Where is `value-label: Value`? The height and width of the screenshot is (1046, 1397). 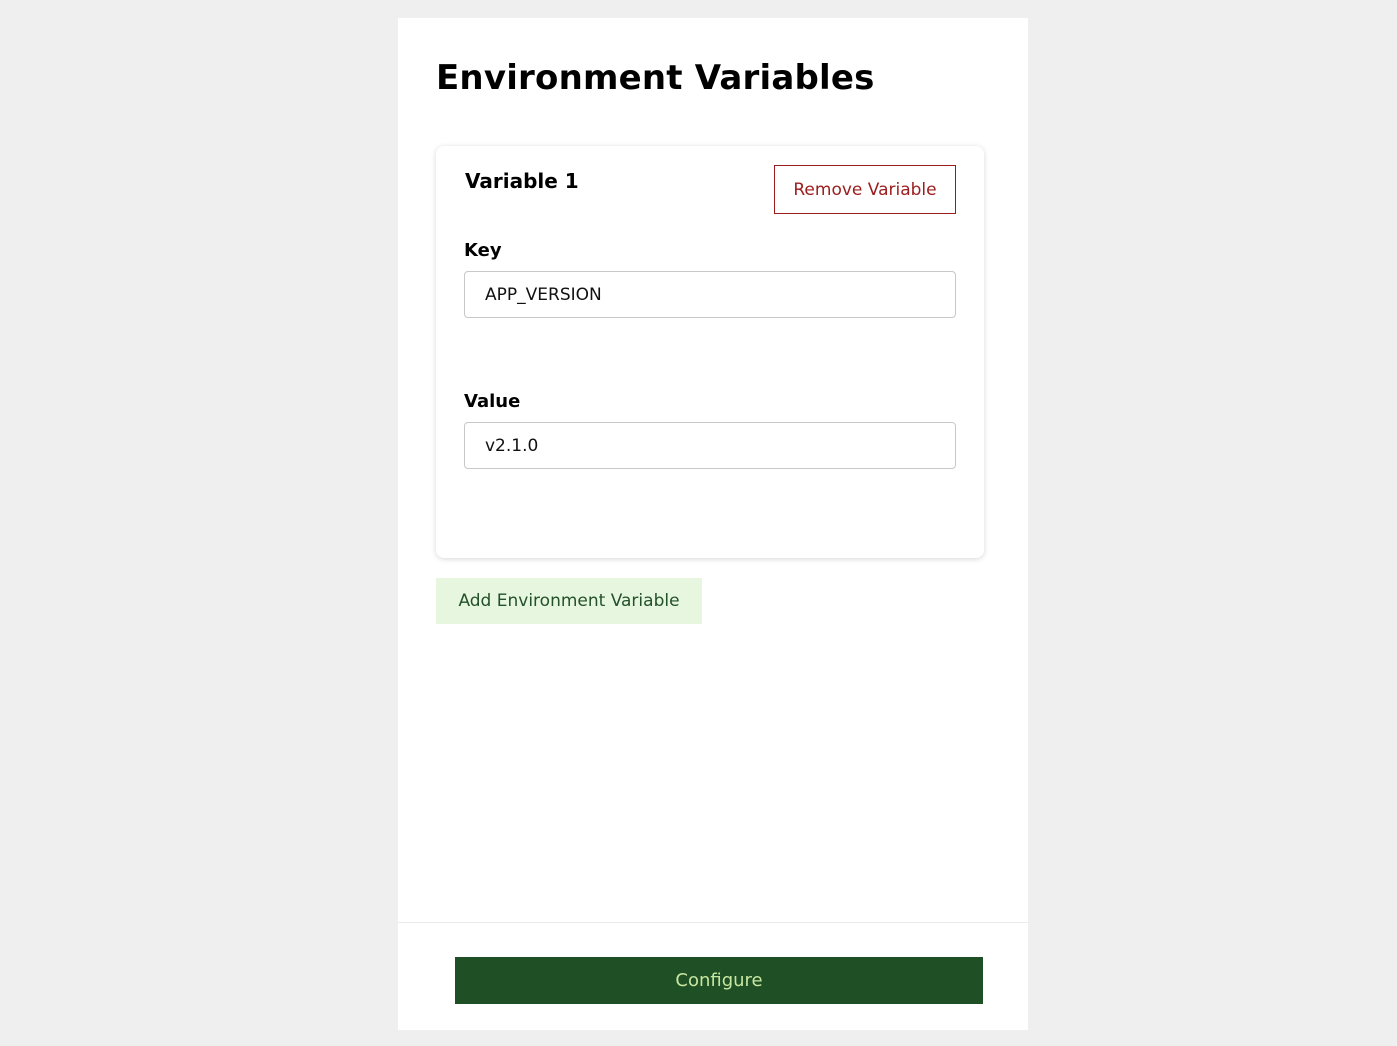
value-label: Value is located at coordinates (492, 401).